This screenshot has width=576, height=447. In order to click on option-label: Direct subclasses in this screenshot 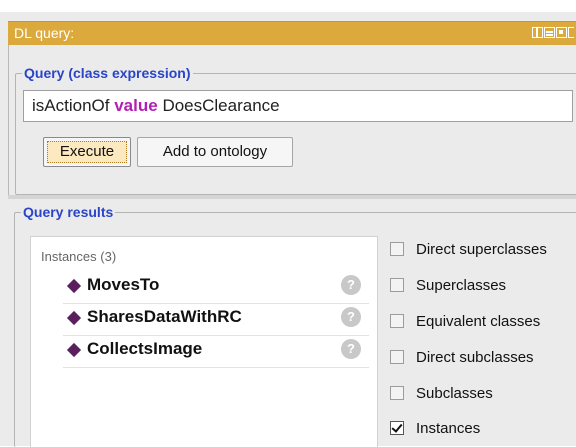, I will do `click(475, 357)`.